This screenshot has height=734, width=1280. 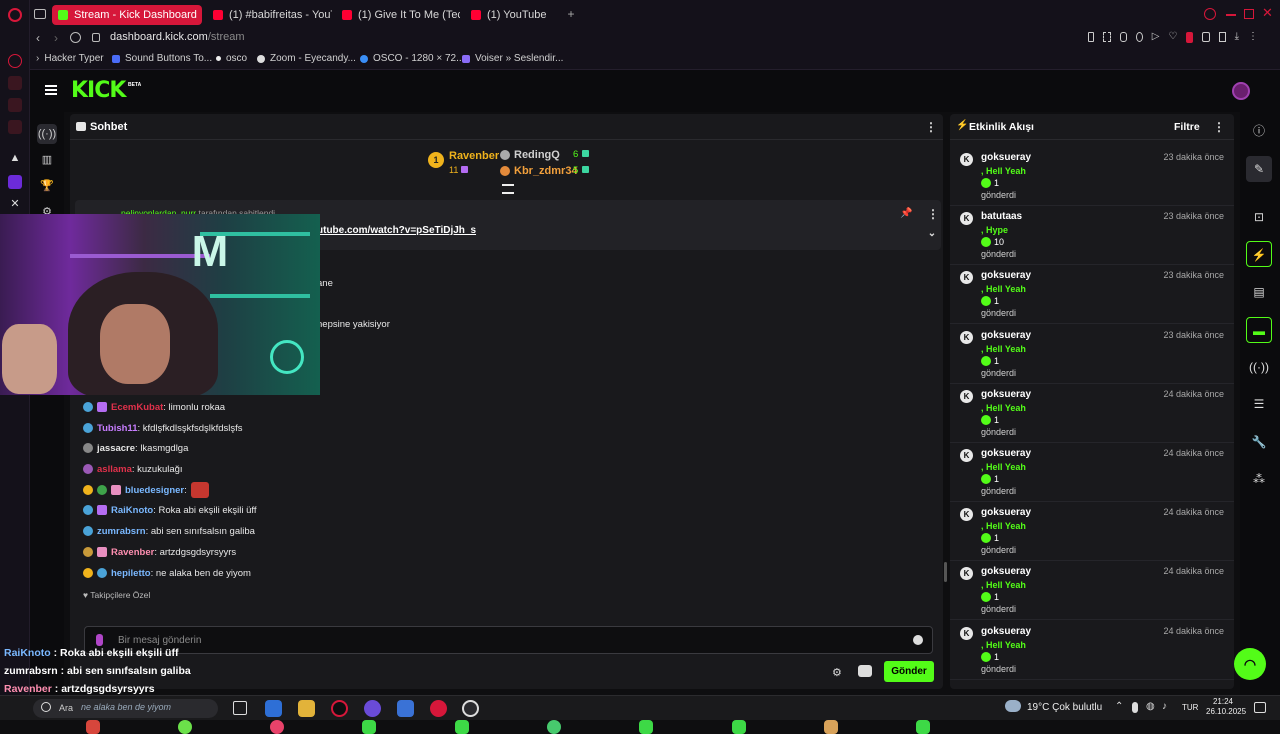 I want to click on download-icon: ⤓, so click(x=1237, y=39).